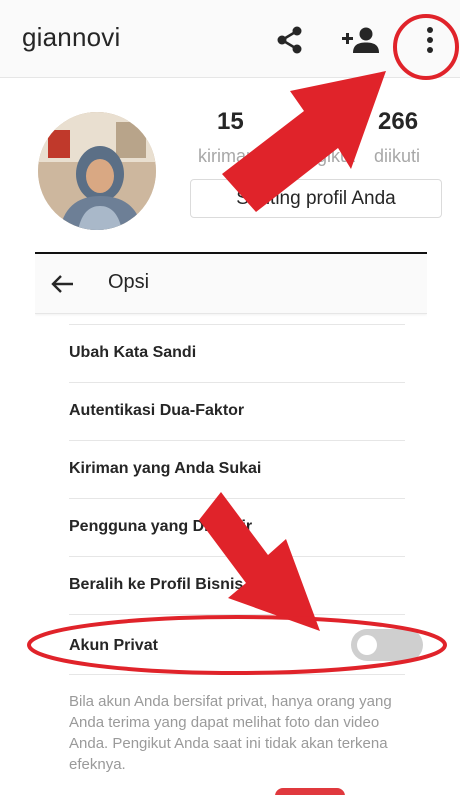 This screenshot has height=795, width=460. Describe the element at coordinates (161, 526) in the screenshot. I see `menu-item-label: Pengguna yang Diblokir` at that location.